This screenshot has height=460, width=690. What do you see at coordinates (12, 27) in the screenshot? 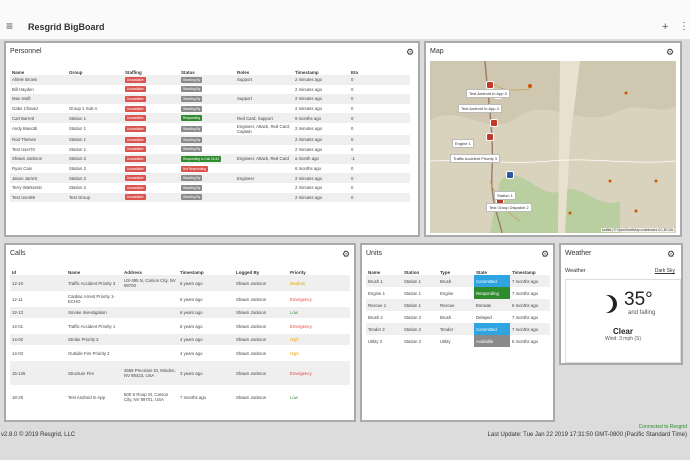
I see `hamburger-menu-icon: ≡` at bounding box center [12, 27].